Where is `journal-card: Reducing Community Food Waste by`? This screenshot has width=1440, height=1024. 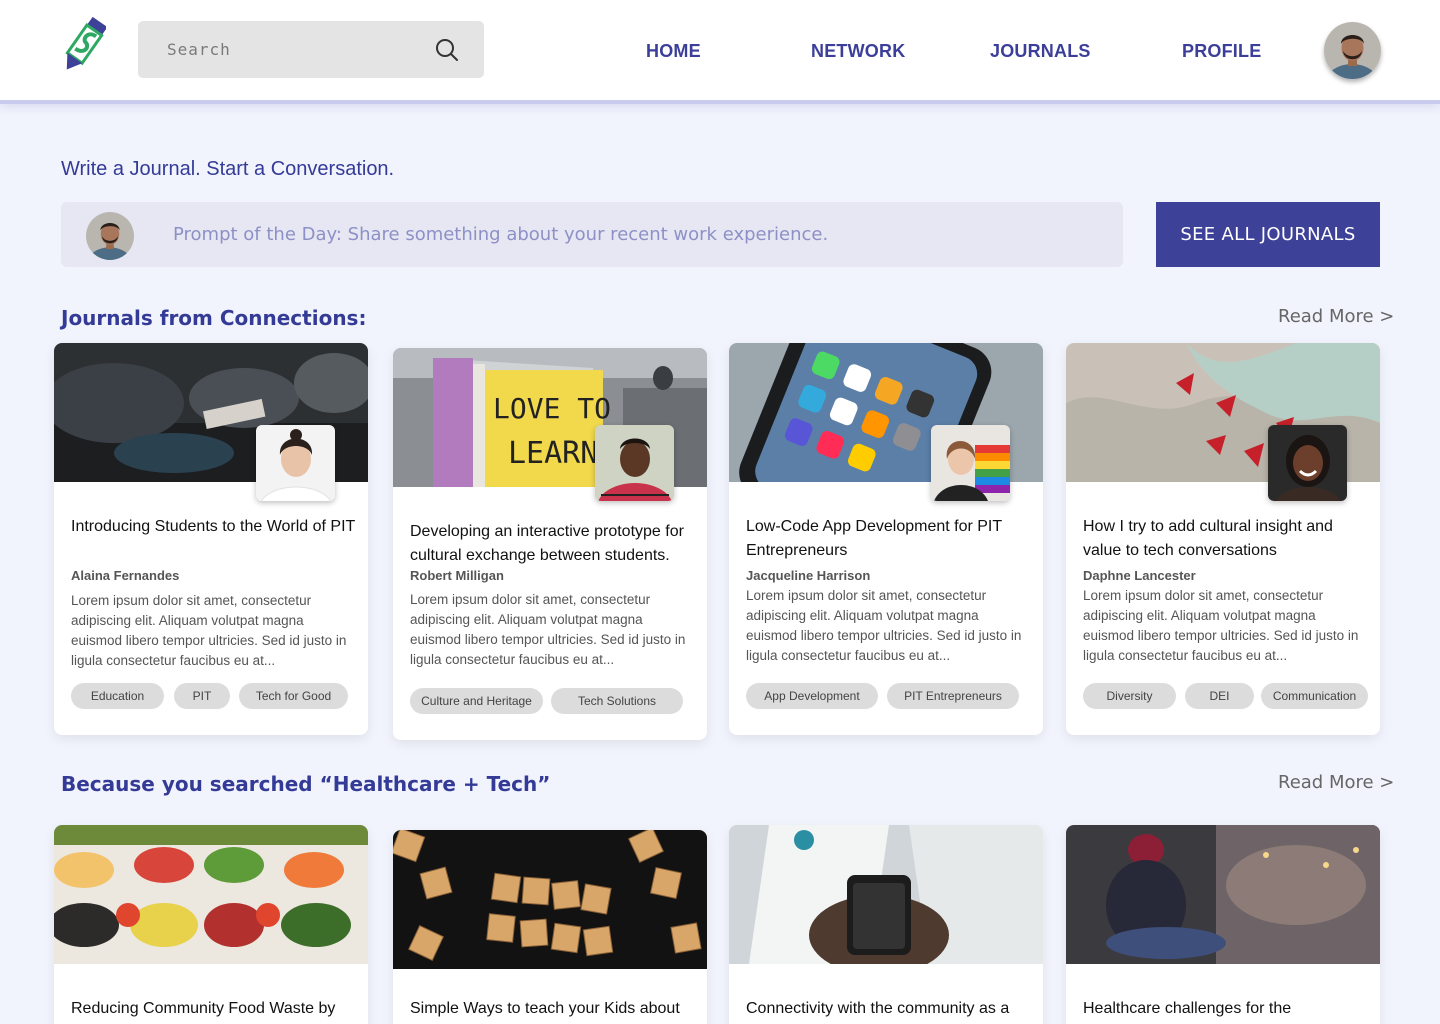 journal-card: Reducing Community Food Waste by is located at coordinates (211, 924).